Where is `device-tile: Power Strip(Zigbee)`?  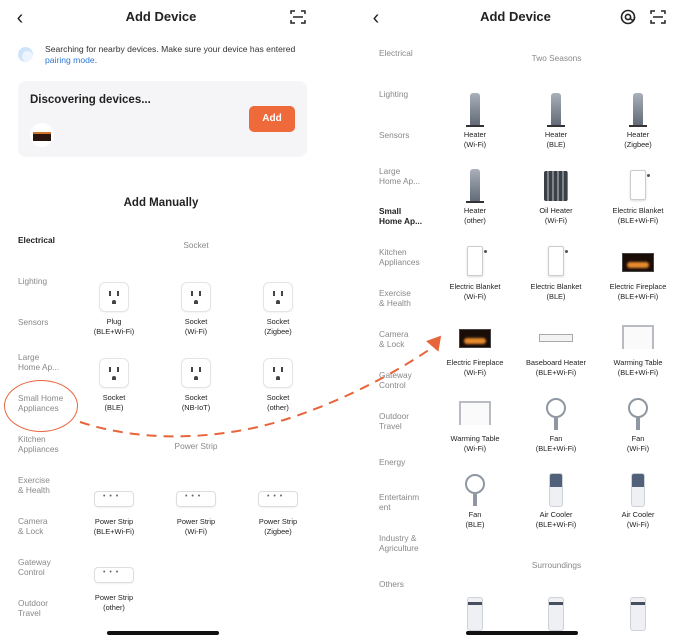
device-tile: Power Strip(Zigbee) is located at coordinates (278, 508).